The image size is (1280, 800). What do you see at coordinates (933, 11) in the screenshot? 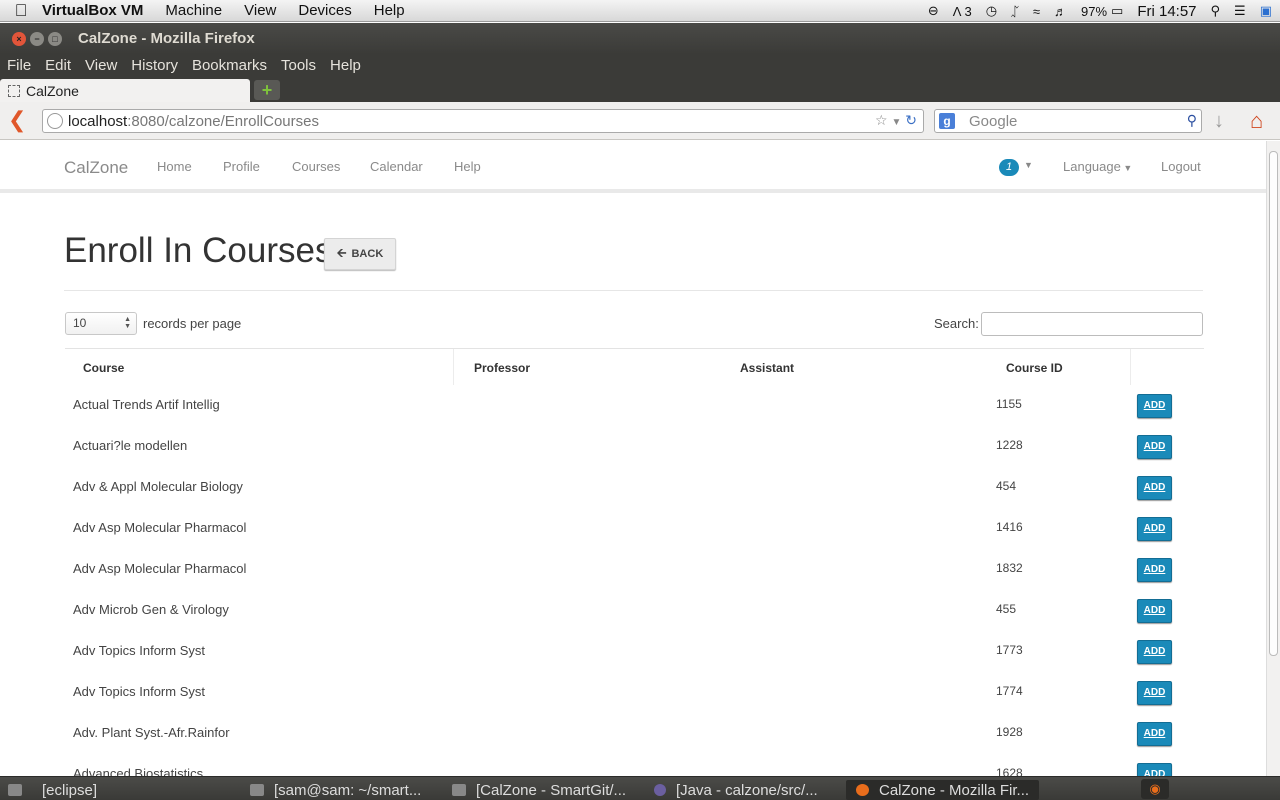
I see `status-circle-icon: ⊖` at bounding box center [933, 11].